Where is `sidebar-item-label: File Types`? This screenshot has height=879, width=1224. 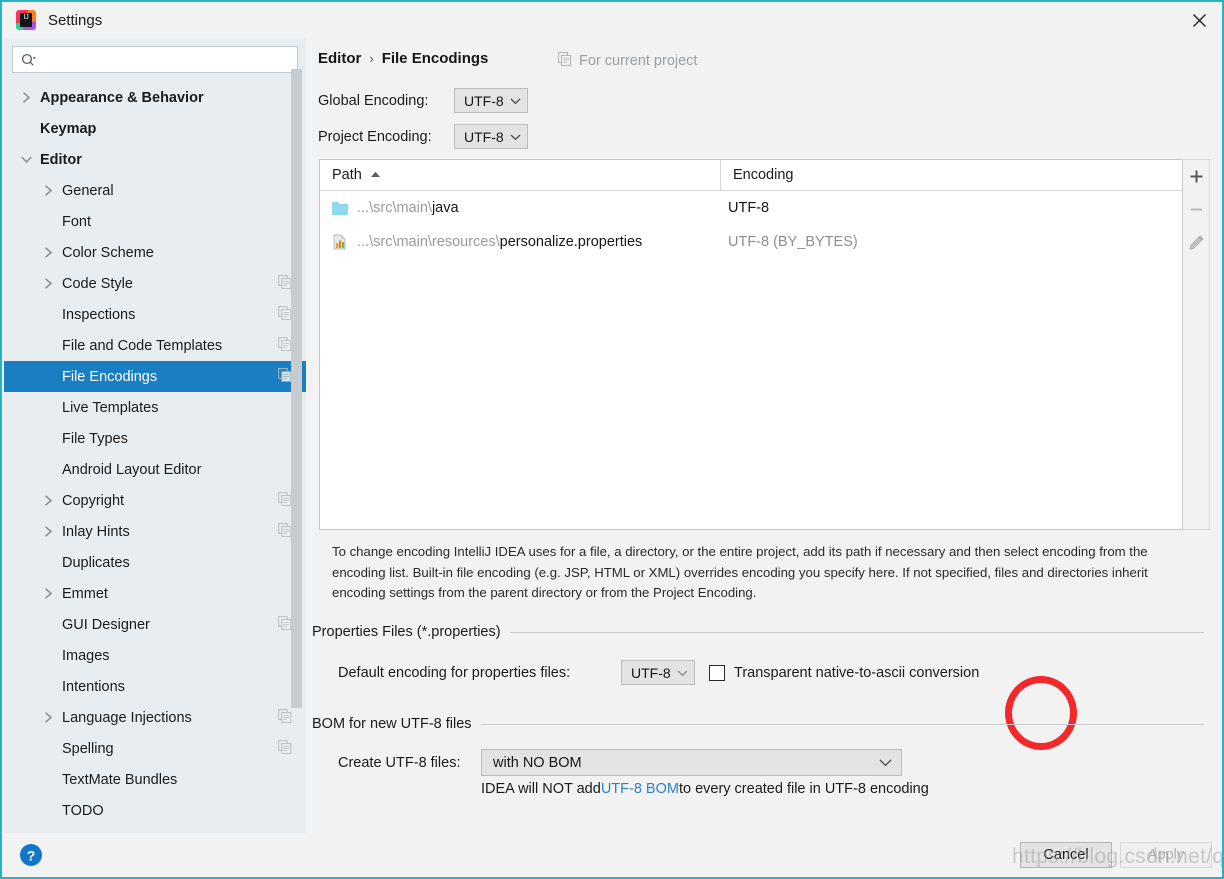 sidebar-item-label: File Types is located at coordinates (95, 438).